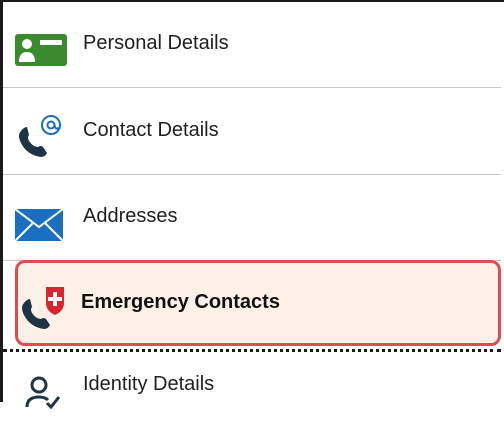 Image resolution: width=504 pixels, height=441 pixels. What do you see at coordinates (252, 350) in the screenshot?
I see `focus-dotted-underline` at bounding box center [252, 350].